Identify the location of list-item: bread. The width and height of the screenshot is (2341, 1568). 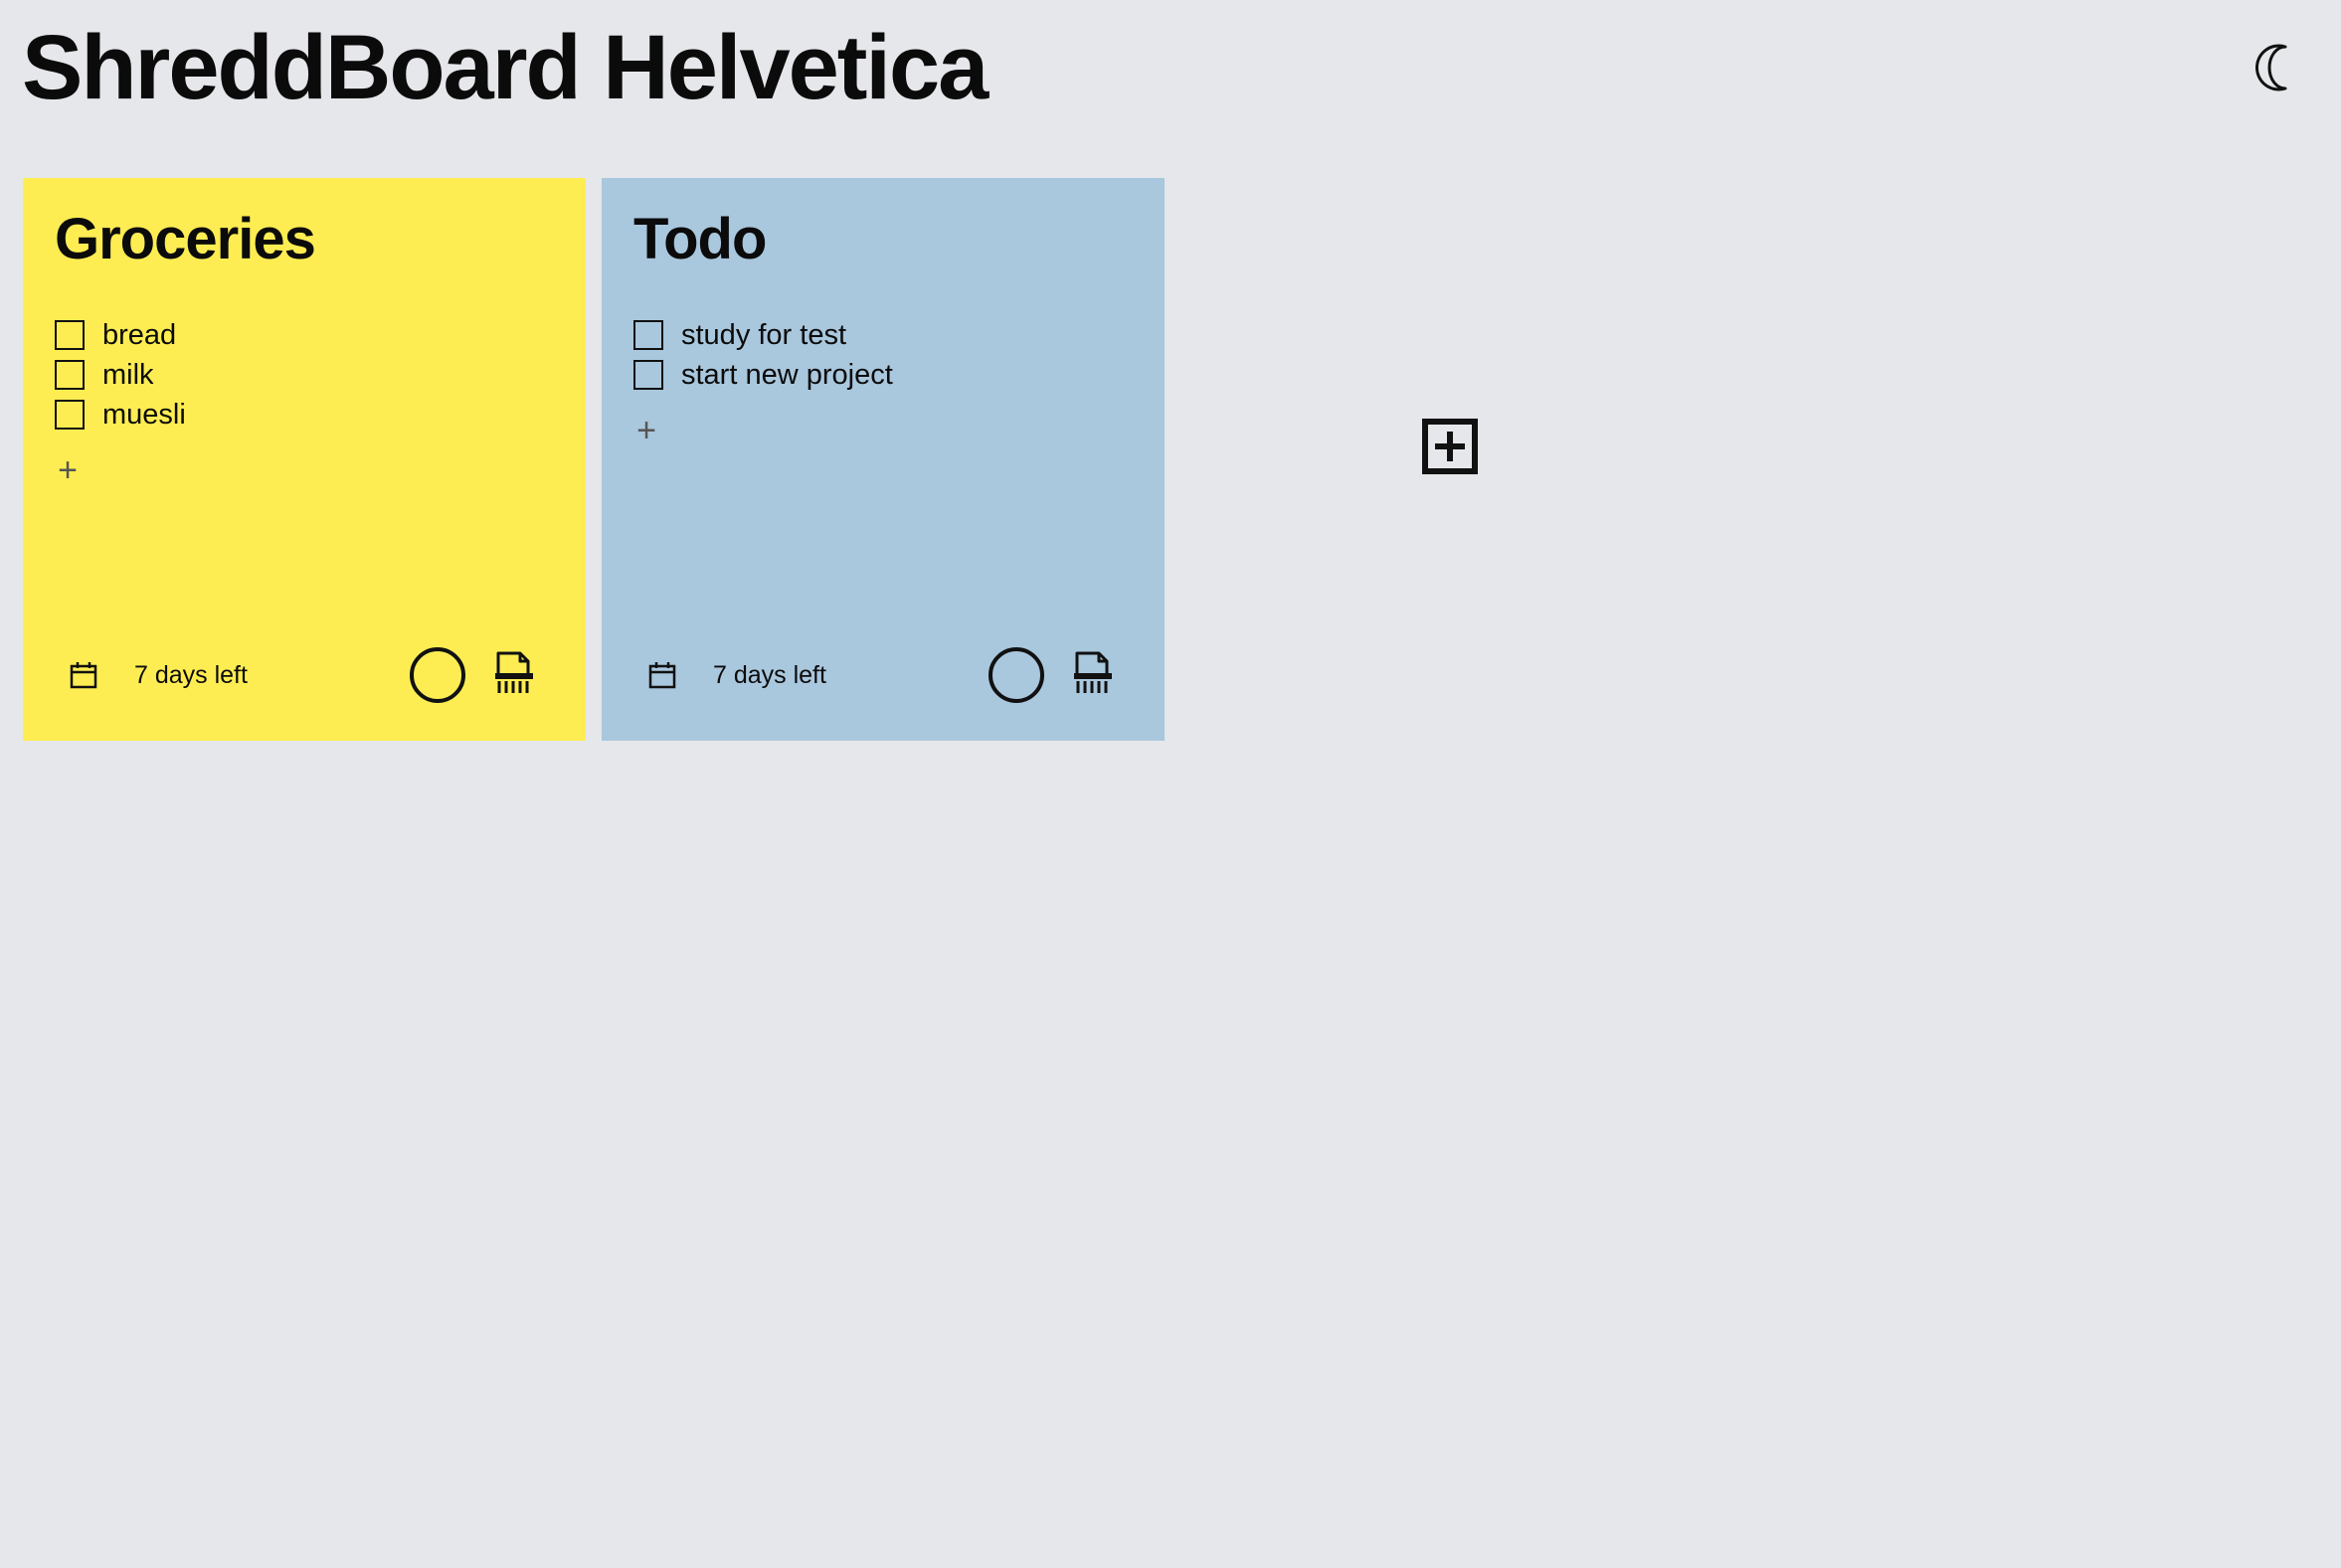
(120, 335).